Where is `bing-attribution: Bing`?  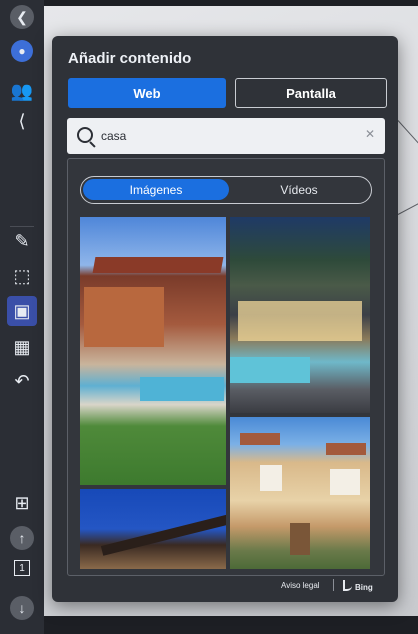 bing-attribution: Bing is located at coordinates (358, 586).